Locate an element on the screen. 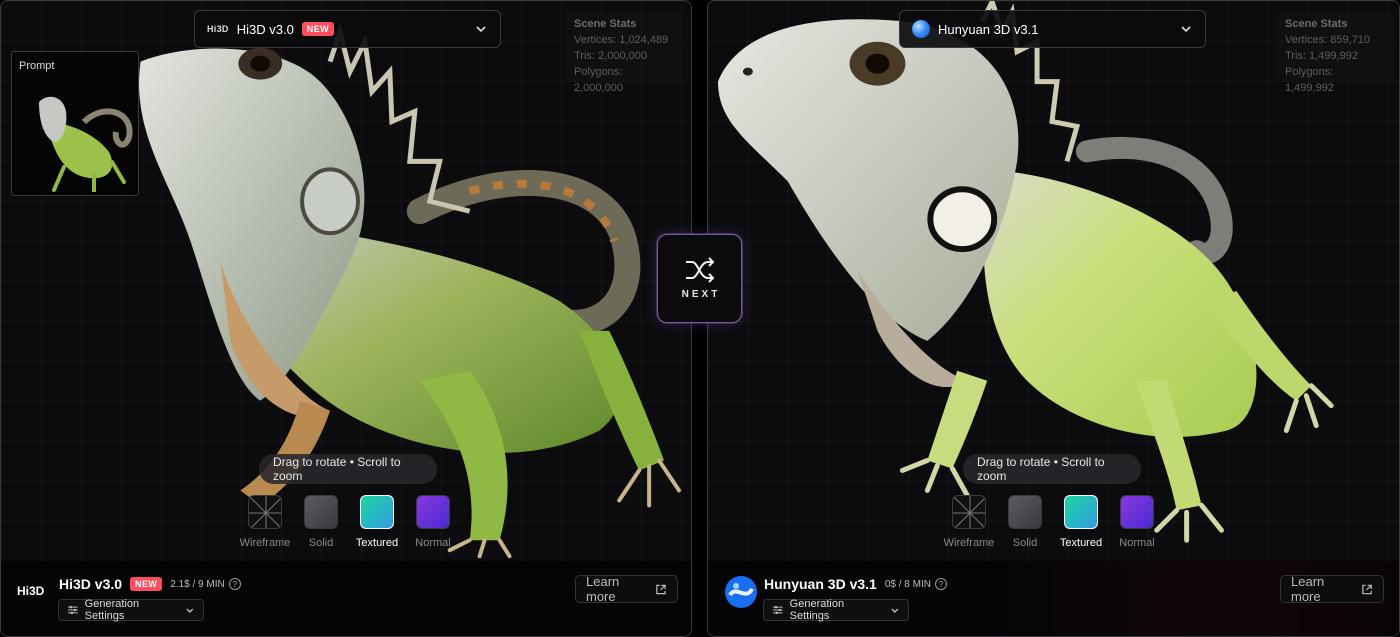 The image size is (1400, 637). polygons-count: Polygons: 1,499,992 is located at coordinates (1309, 80).